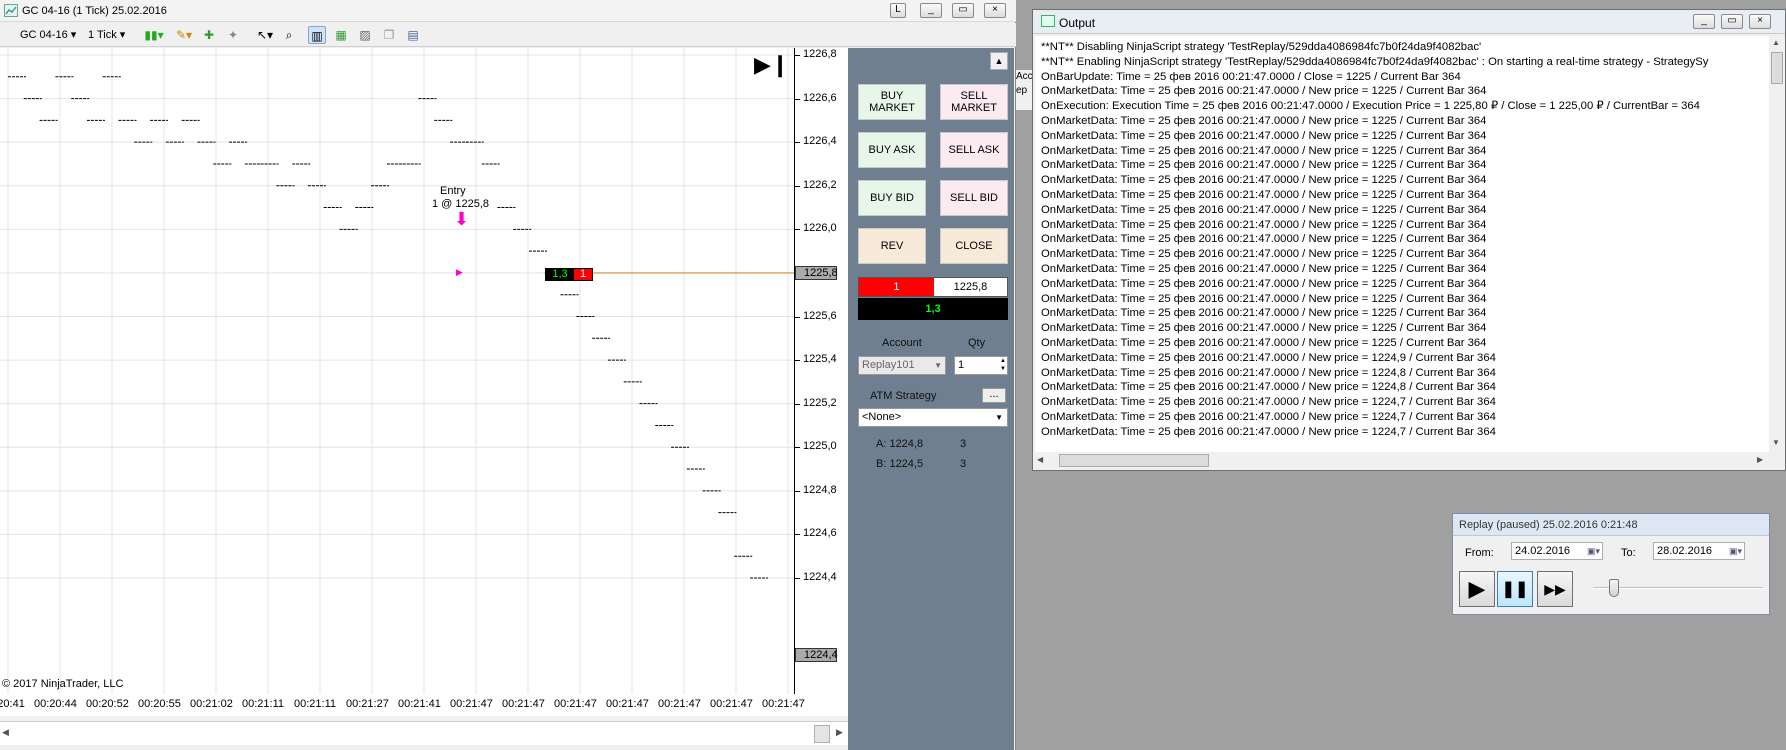 The height and width of the screenshot is (750, 1786). What do you see at coordinates (892, 198) in the screenshot?
I see `buy-bid-button: BUY BID` at bounding box center [892, 198].